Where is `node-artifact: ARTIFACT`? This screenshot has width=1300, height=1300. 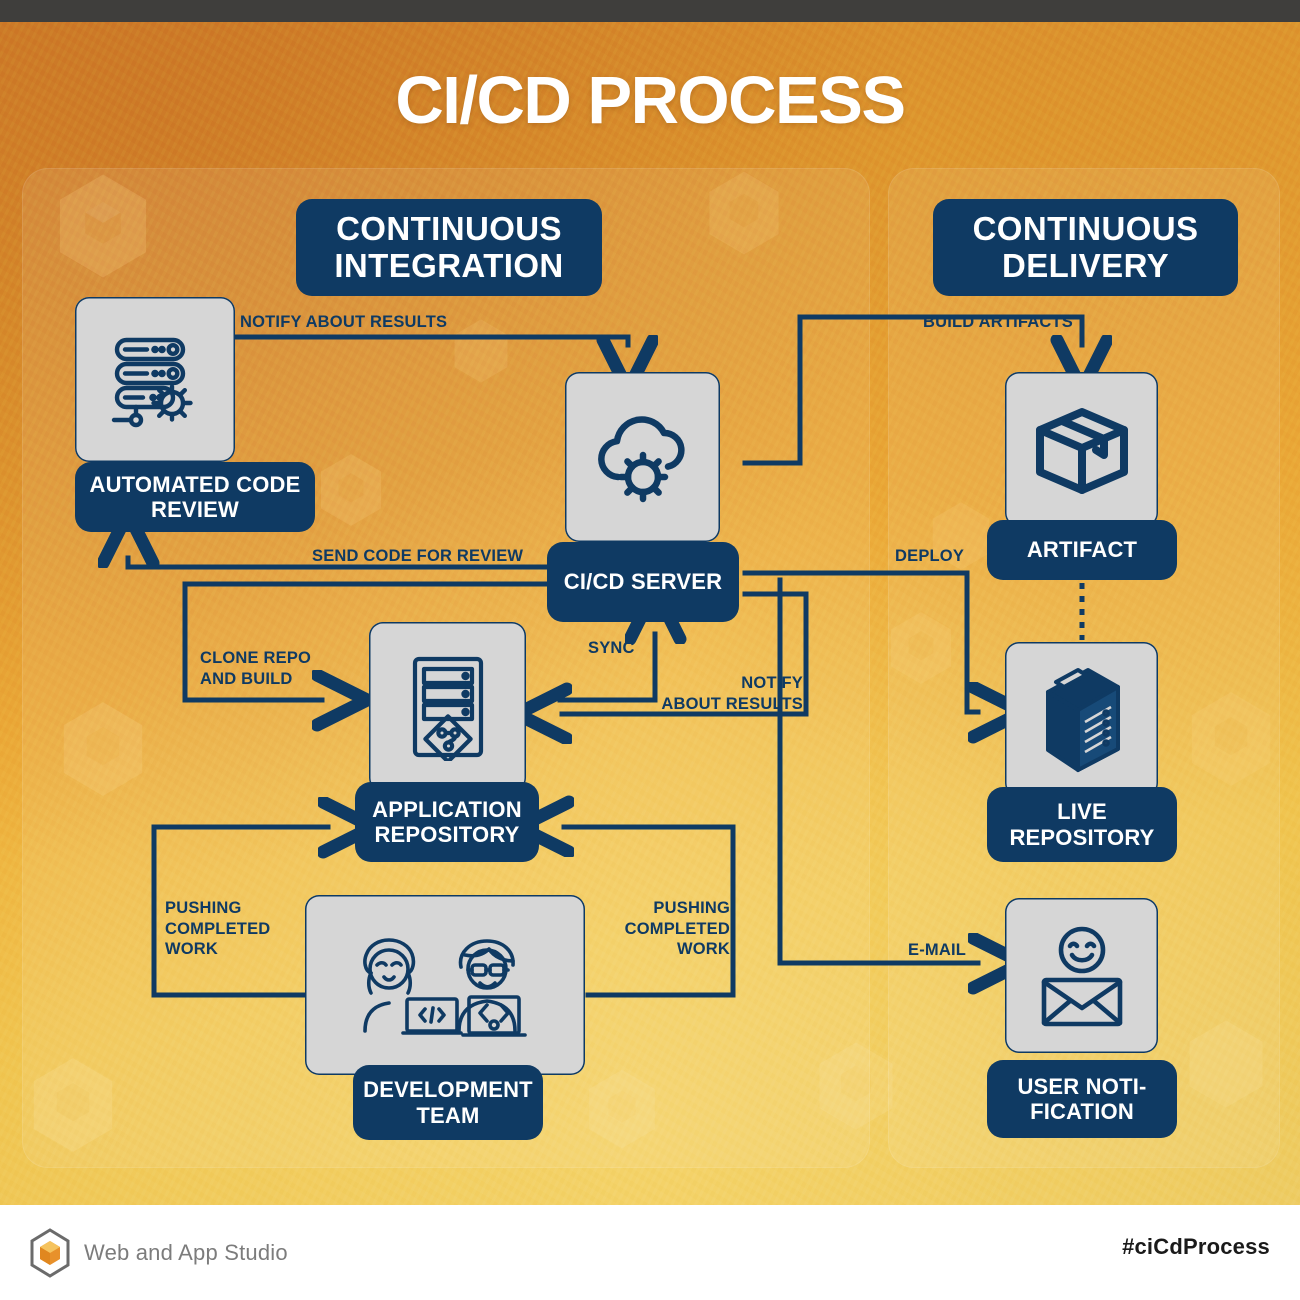 node-artifact: ARTIFACT is located at coordinates (1082, 476).